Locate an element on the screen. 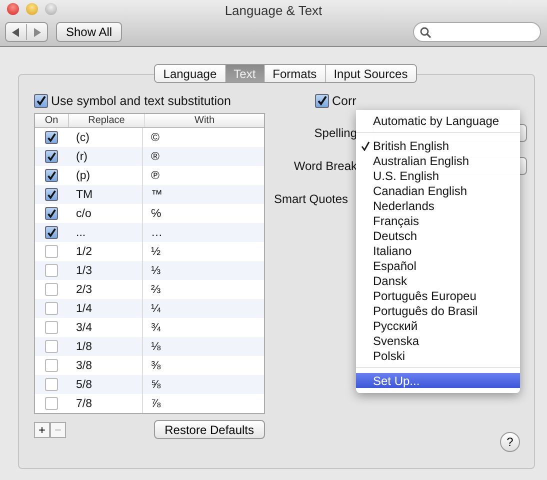 Image resolution: width=547 pixels, height=480 pixels. forward-icon is located at coordinates (37, 32).